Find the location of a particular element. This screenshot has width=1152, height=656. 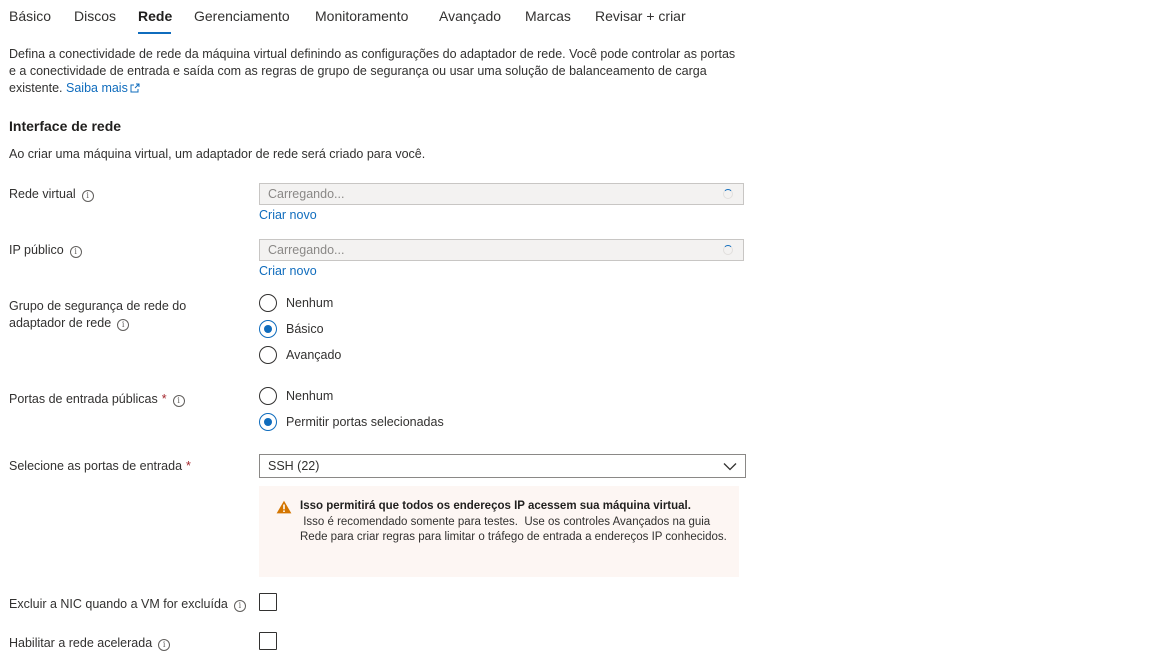

delete-nic-label: Excluir a NIC quando a VM for excluída i is located at coordinates (127, 604).